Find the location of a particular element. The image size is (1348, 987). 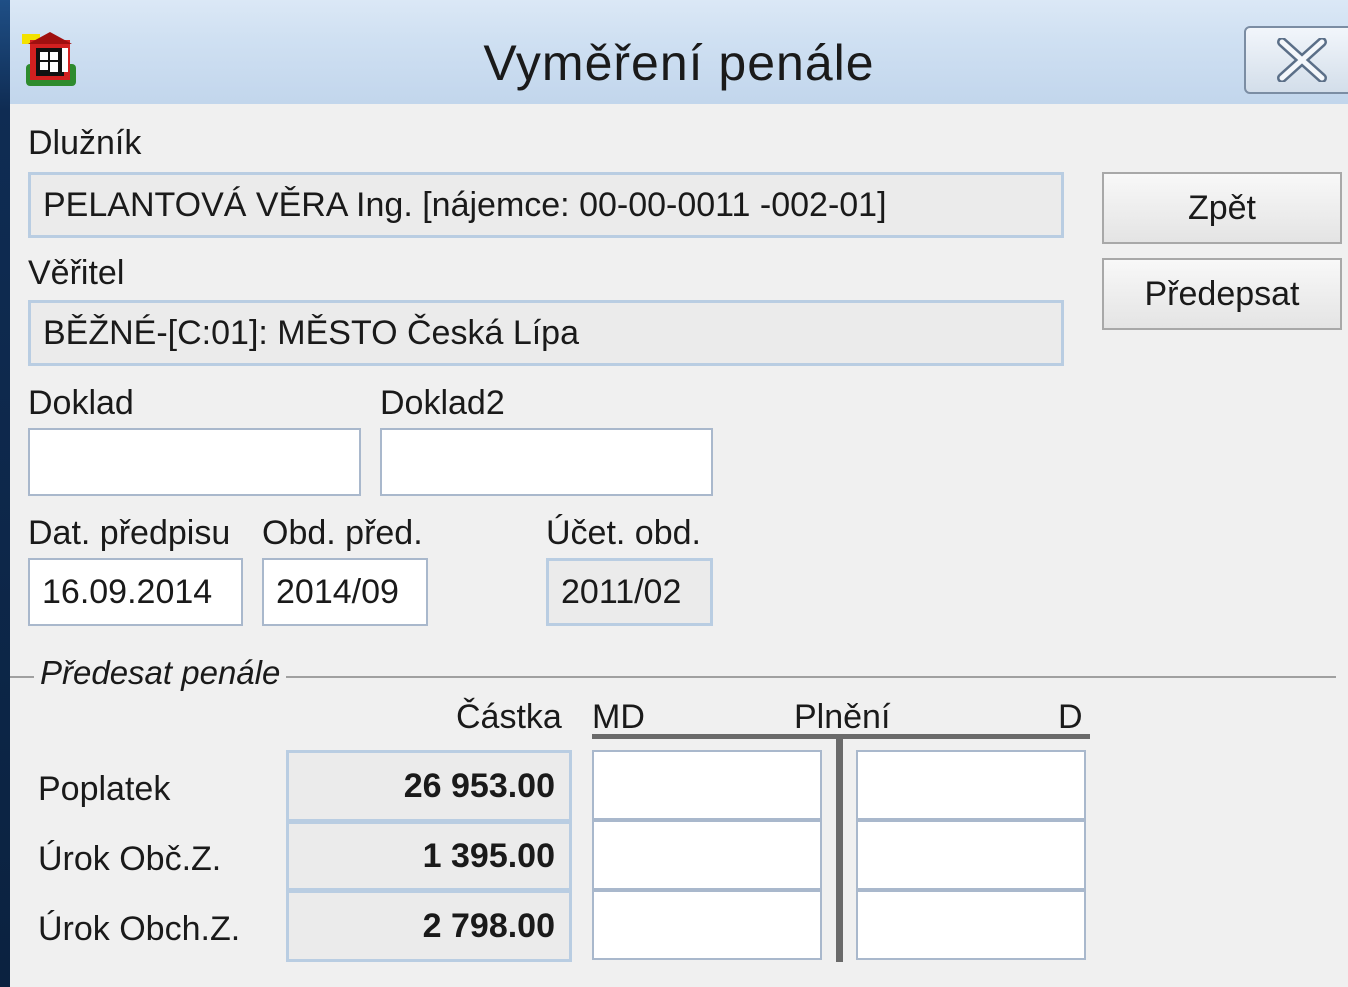

header-md: MD is located at coordinates (618, 717).